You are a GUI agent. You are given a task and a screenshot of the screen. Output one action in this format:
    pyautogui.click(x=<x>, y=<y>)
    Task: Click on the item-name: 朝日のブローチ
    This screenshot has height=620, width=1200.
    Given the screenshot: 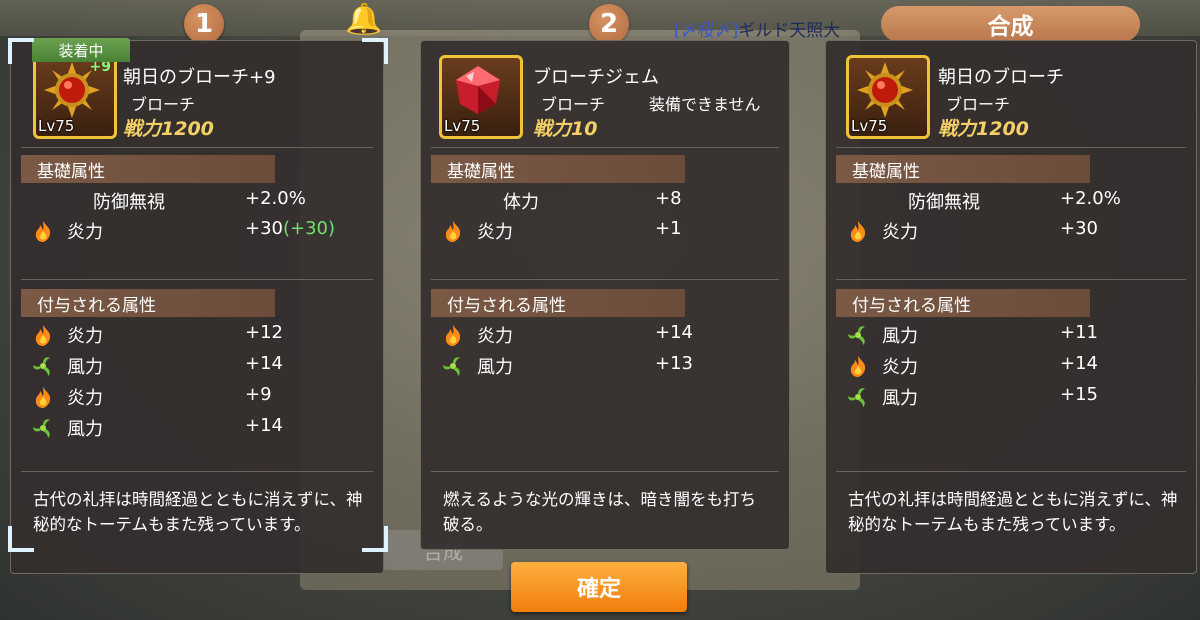 What is the action you would take?
    pyautogui.click(x=1001, y=77)
    